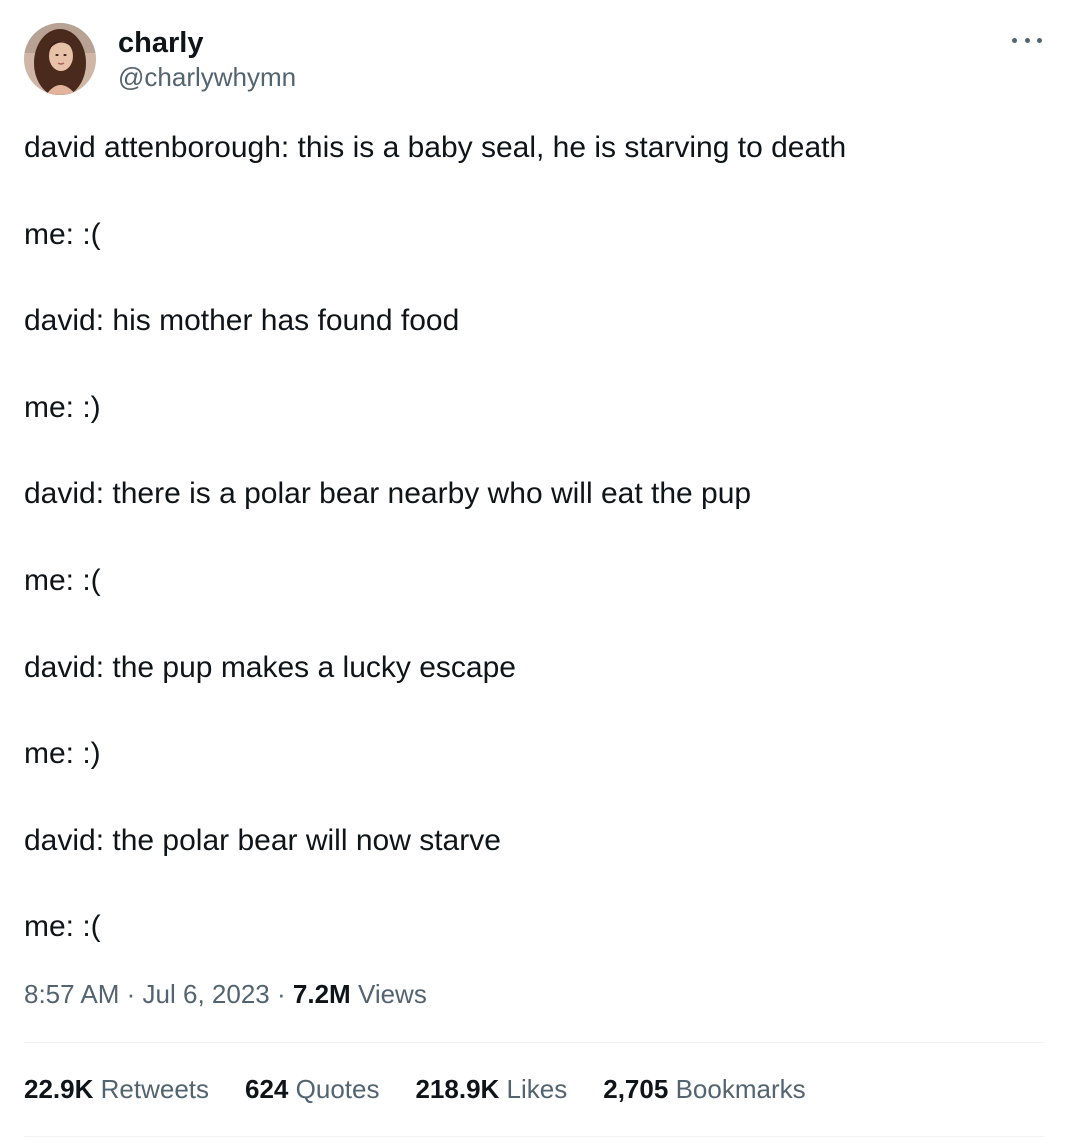 Image resolution: width=1070 pixels, height=1148 pixels. I want to click on avatar-image, so click(60, 59).